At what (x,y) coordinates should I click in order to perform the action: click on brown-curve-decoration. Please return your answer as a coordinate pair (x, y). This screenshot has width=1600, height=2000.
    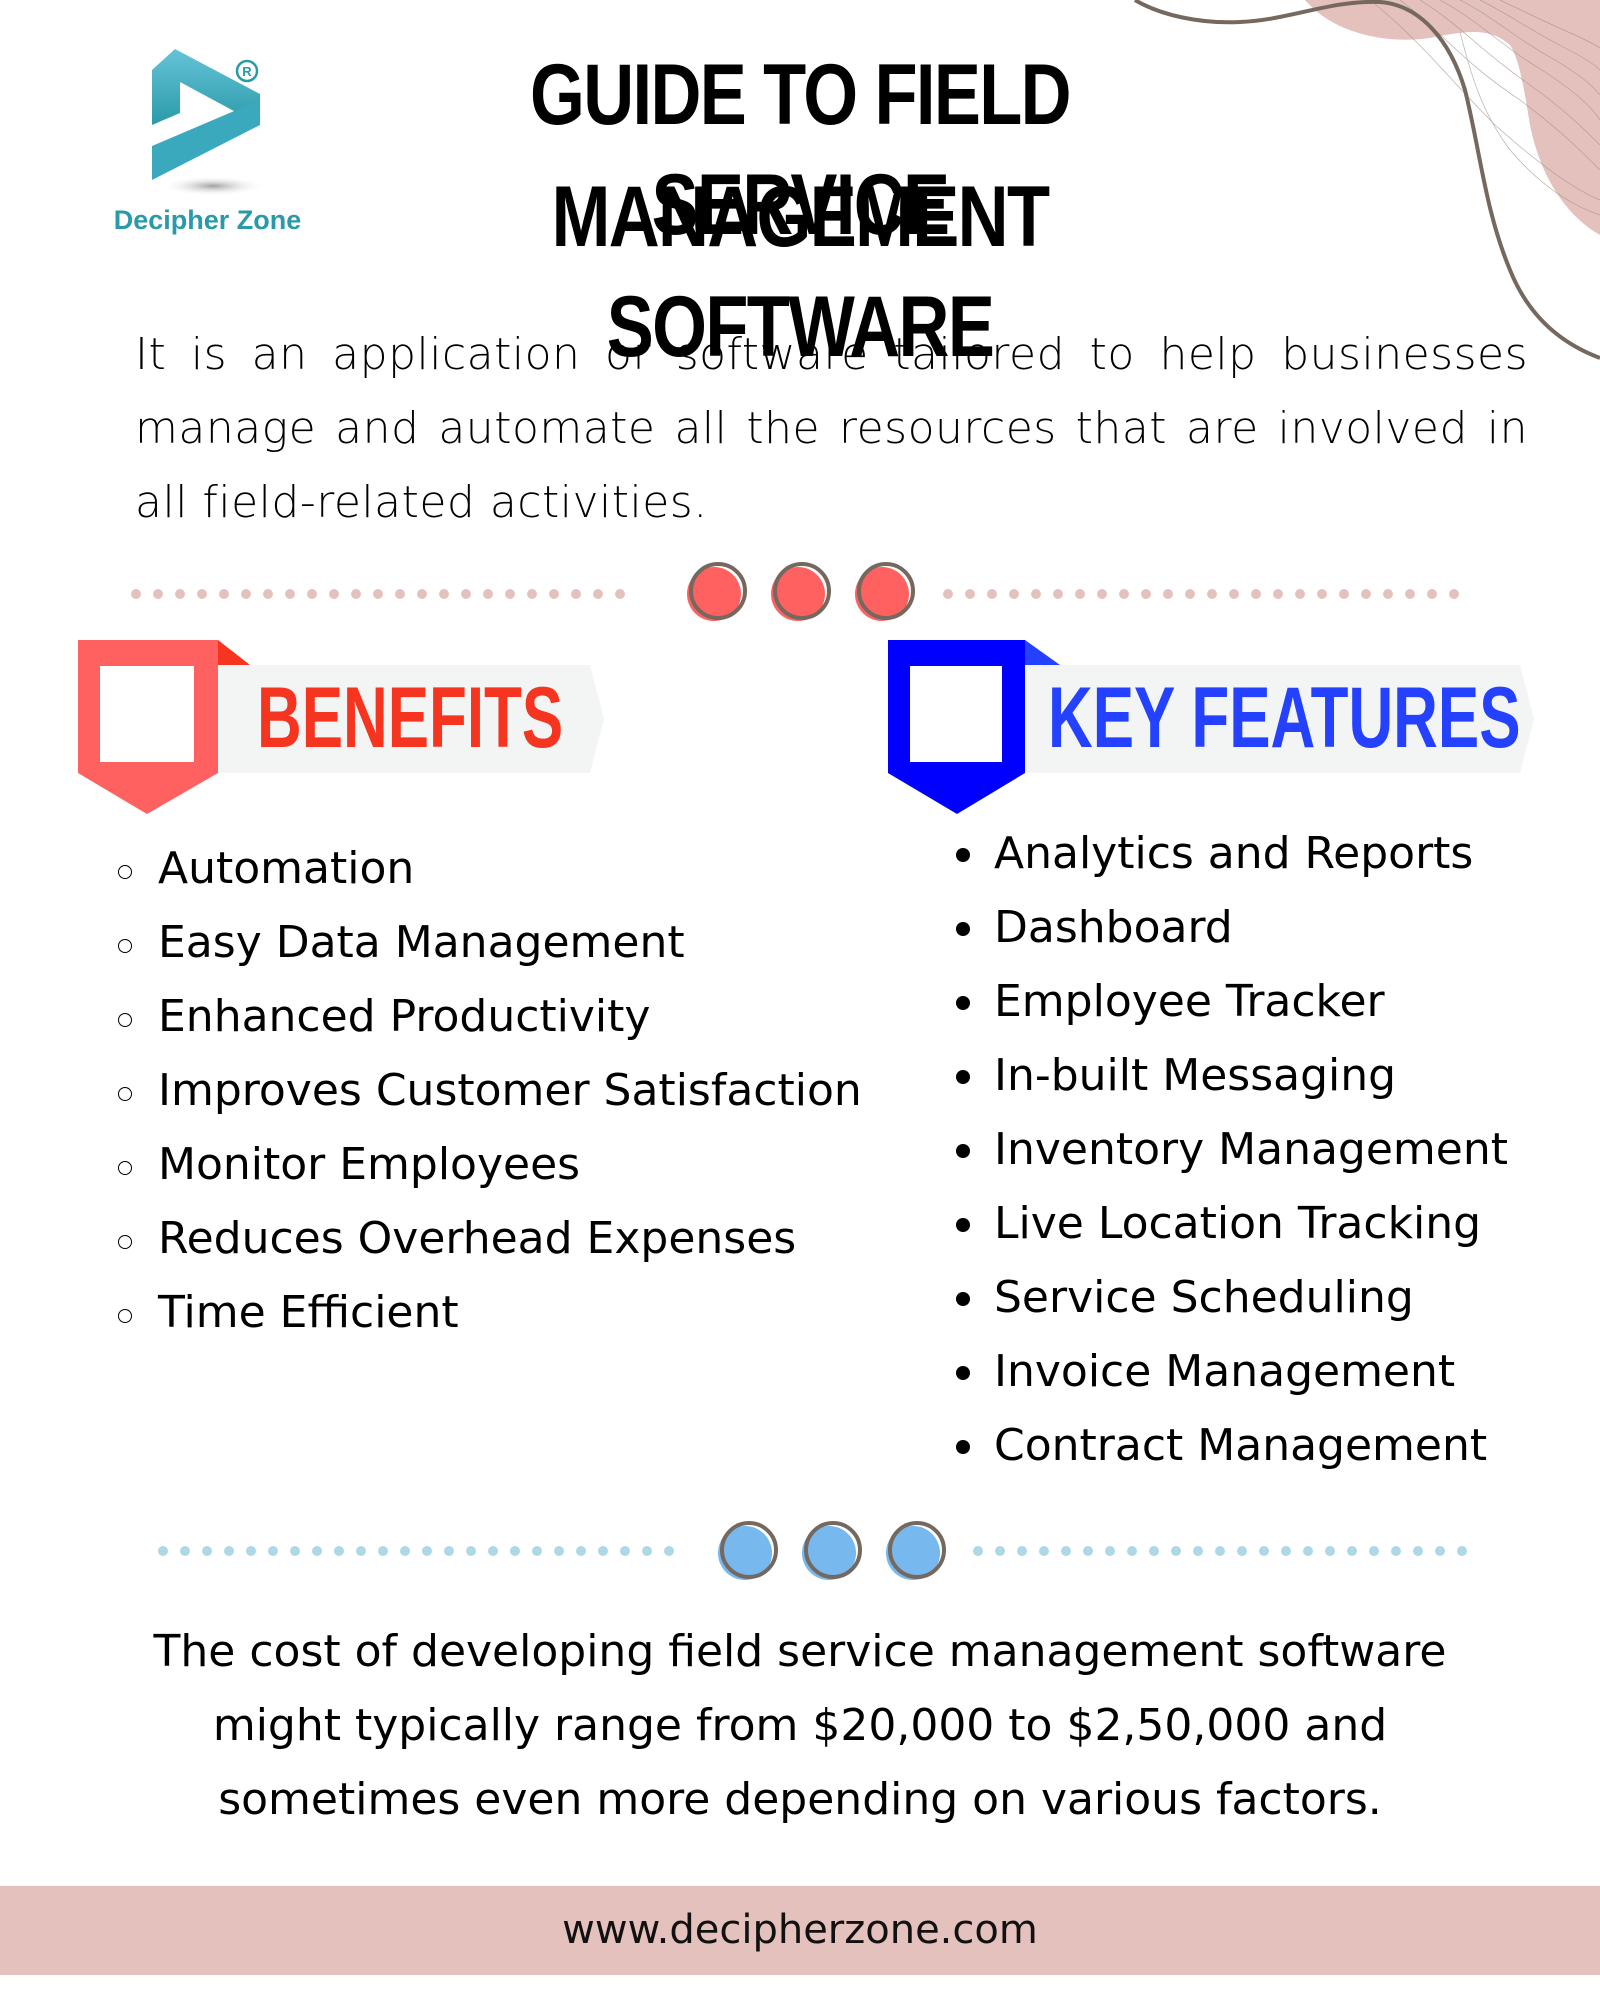
    Looking at the image, I should click on (1366, 180).